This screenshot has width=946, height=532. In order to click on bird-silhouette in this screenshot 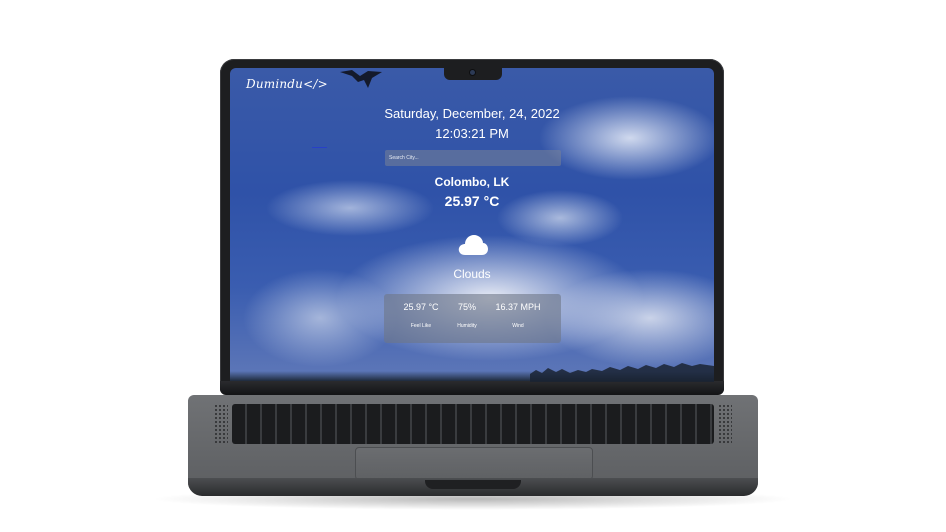, I will do `click(361, 79)`.